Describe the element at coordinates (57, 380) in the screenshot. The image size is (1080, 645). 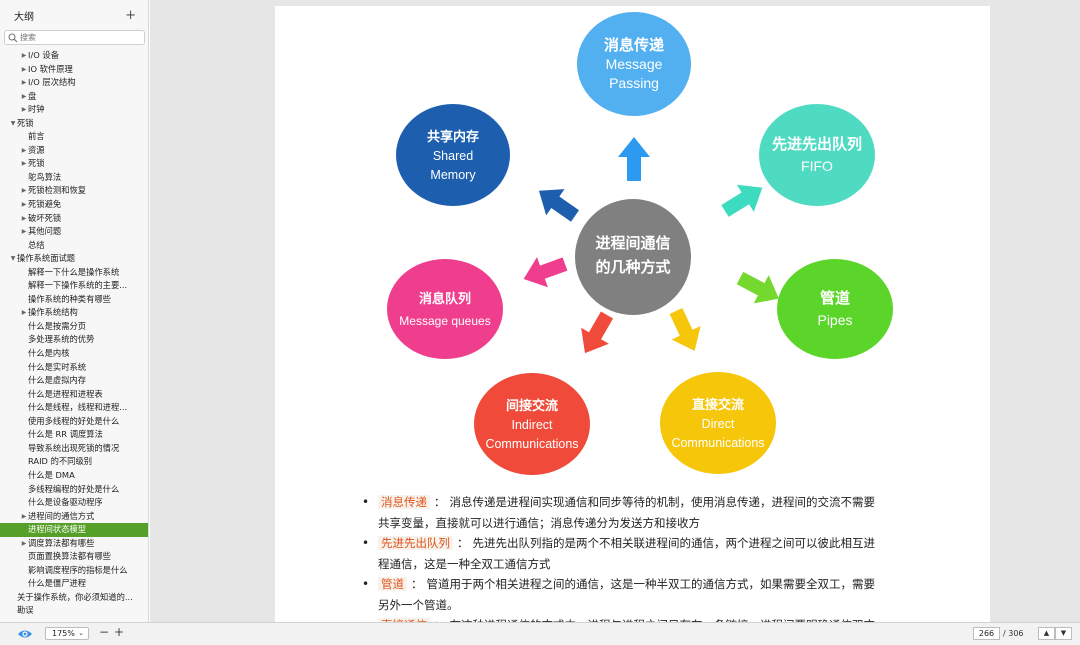
I see `outline-item-label: 什么是虚拟内存` at that location.